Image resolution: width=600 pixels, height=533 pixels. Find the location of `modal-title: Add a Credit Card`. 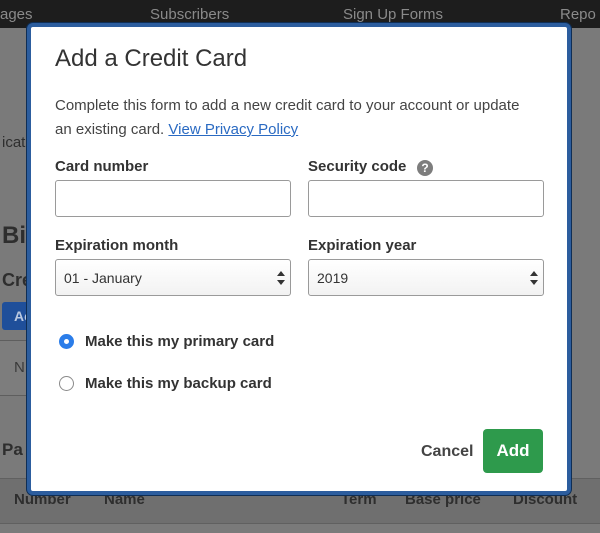

modal-title: Add a Credit Card is located at coordinates (151, 58).